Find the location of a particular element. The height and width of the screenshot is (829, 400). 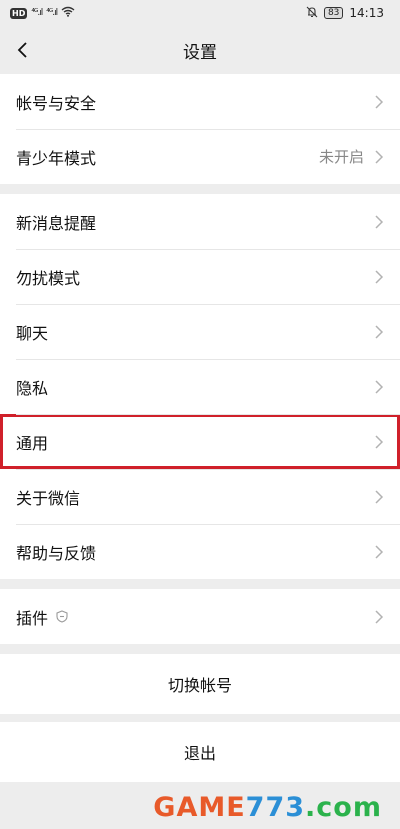

mute-bell-icon is located at coordinates (312, 13).